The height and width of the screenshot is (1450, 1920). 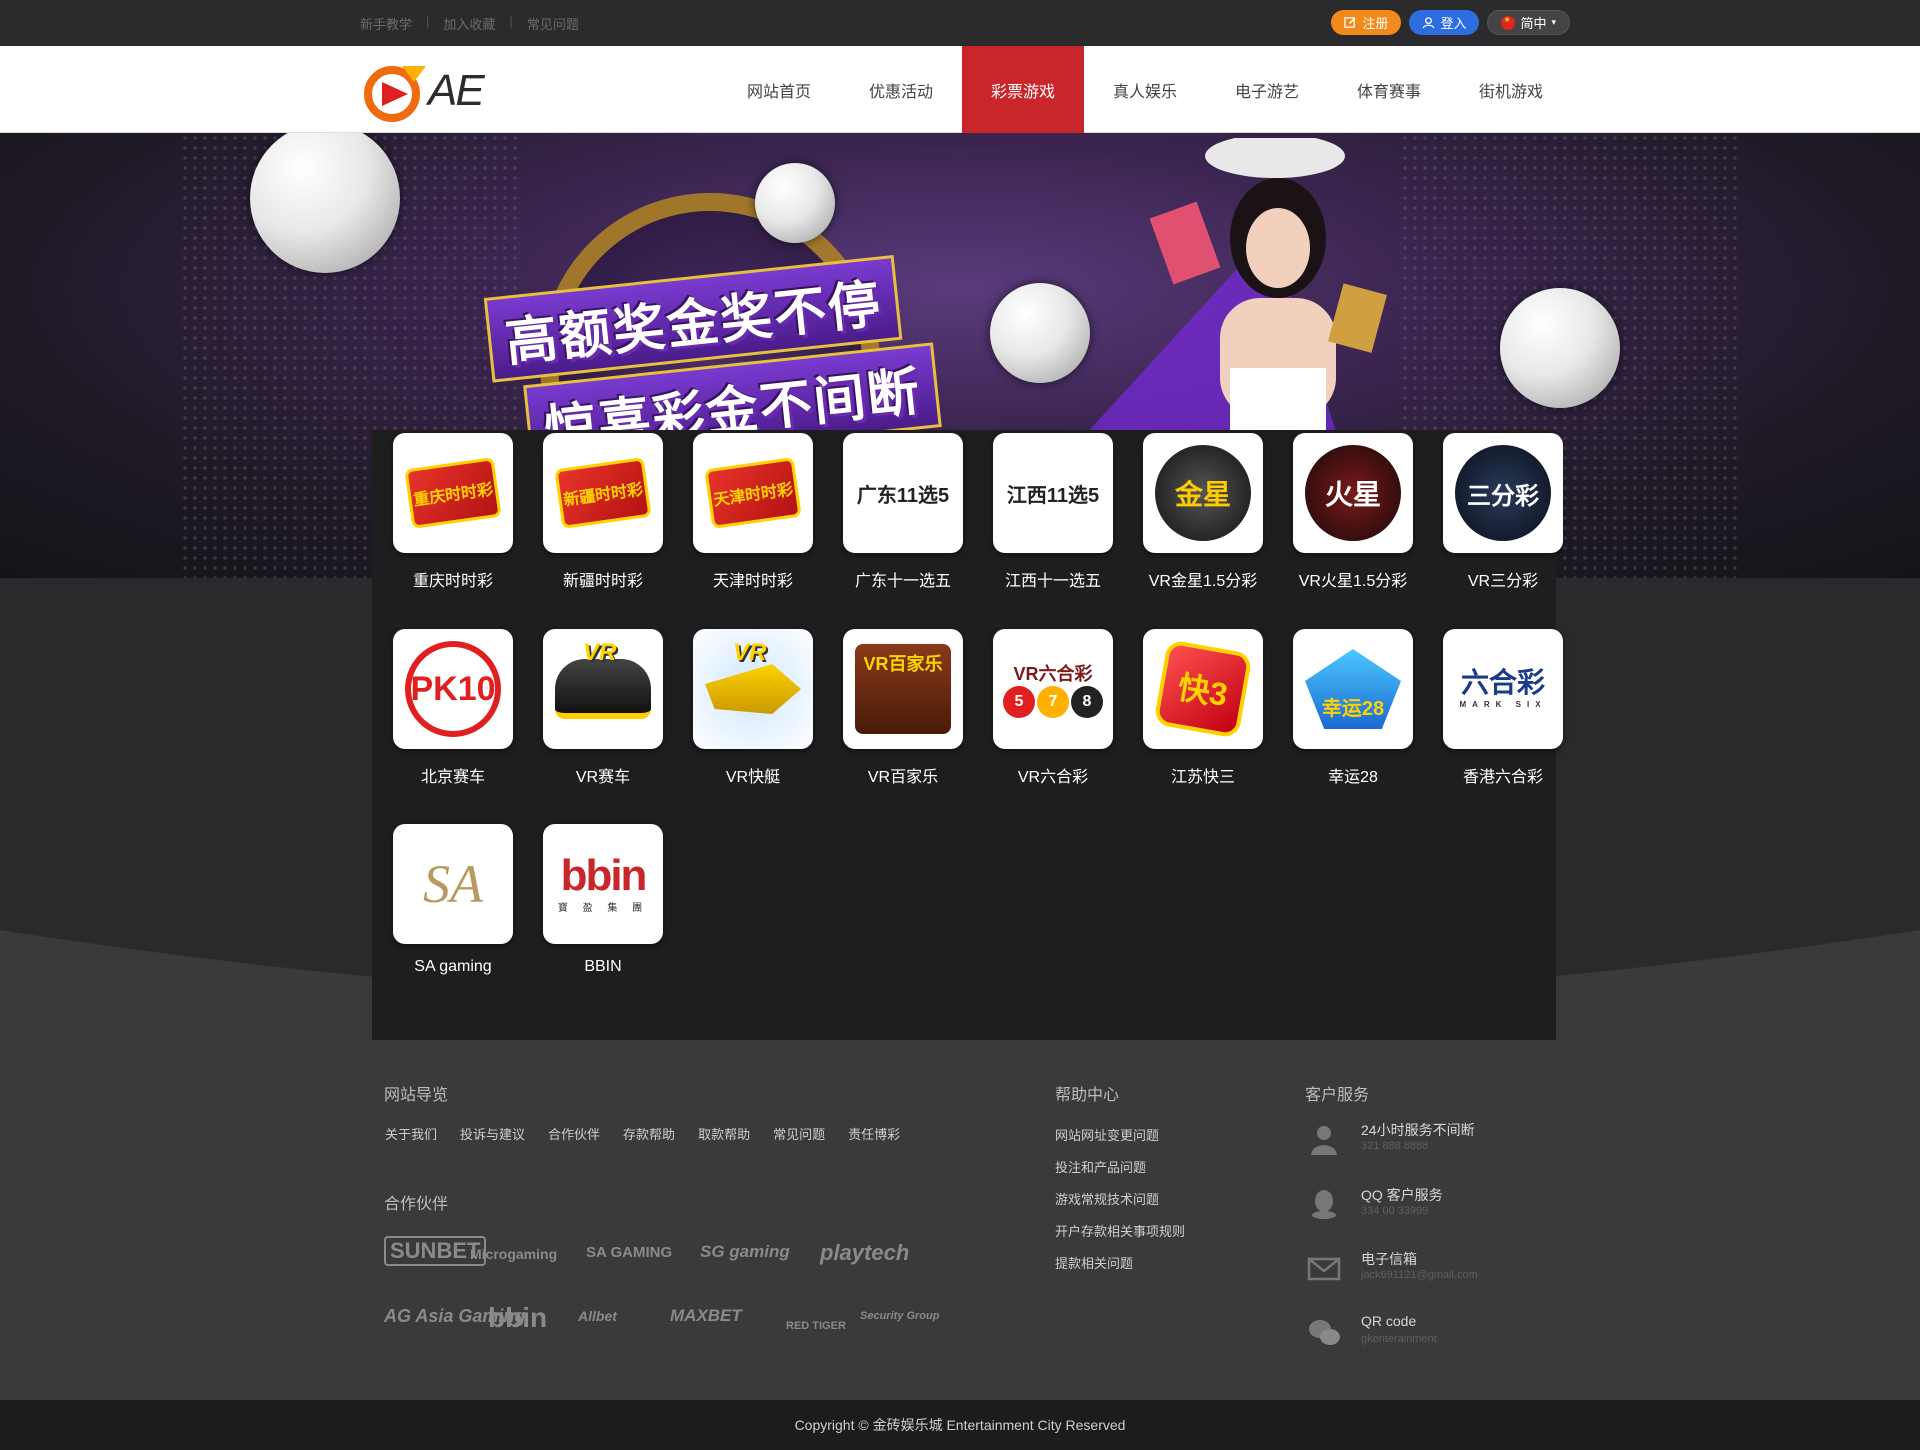 What do you see at coordinates (603, 493) in the screenshot?
I see `xinjiang-ssc-icon: 新疆时时彩` at bounding box center [603, 493].